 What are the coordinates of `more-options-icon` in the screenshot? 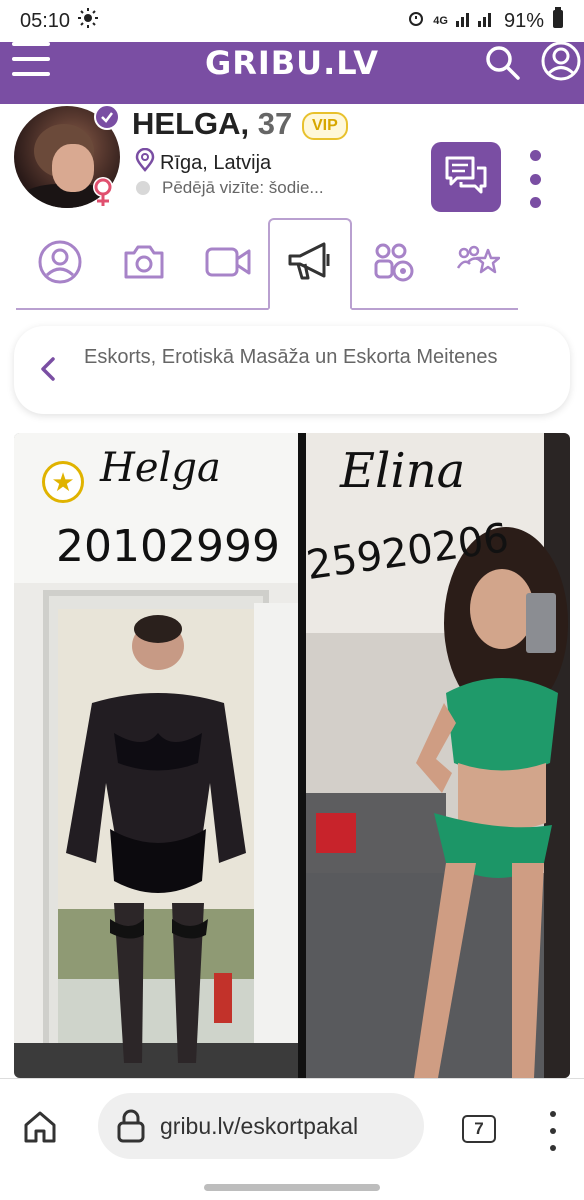 It's located at (535, 179).